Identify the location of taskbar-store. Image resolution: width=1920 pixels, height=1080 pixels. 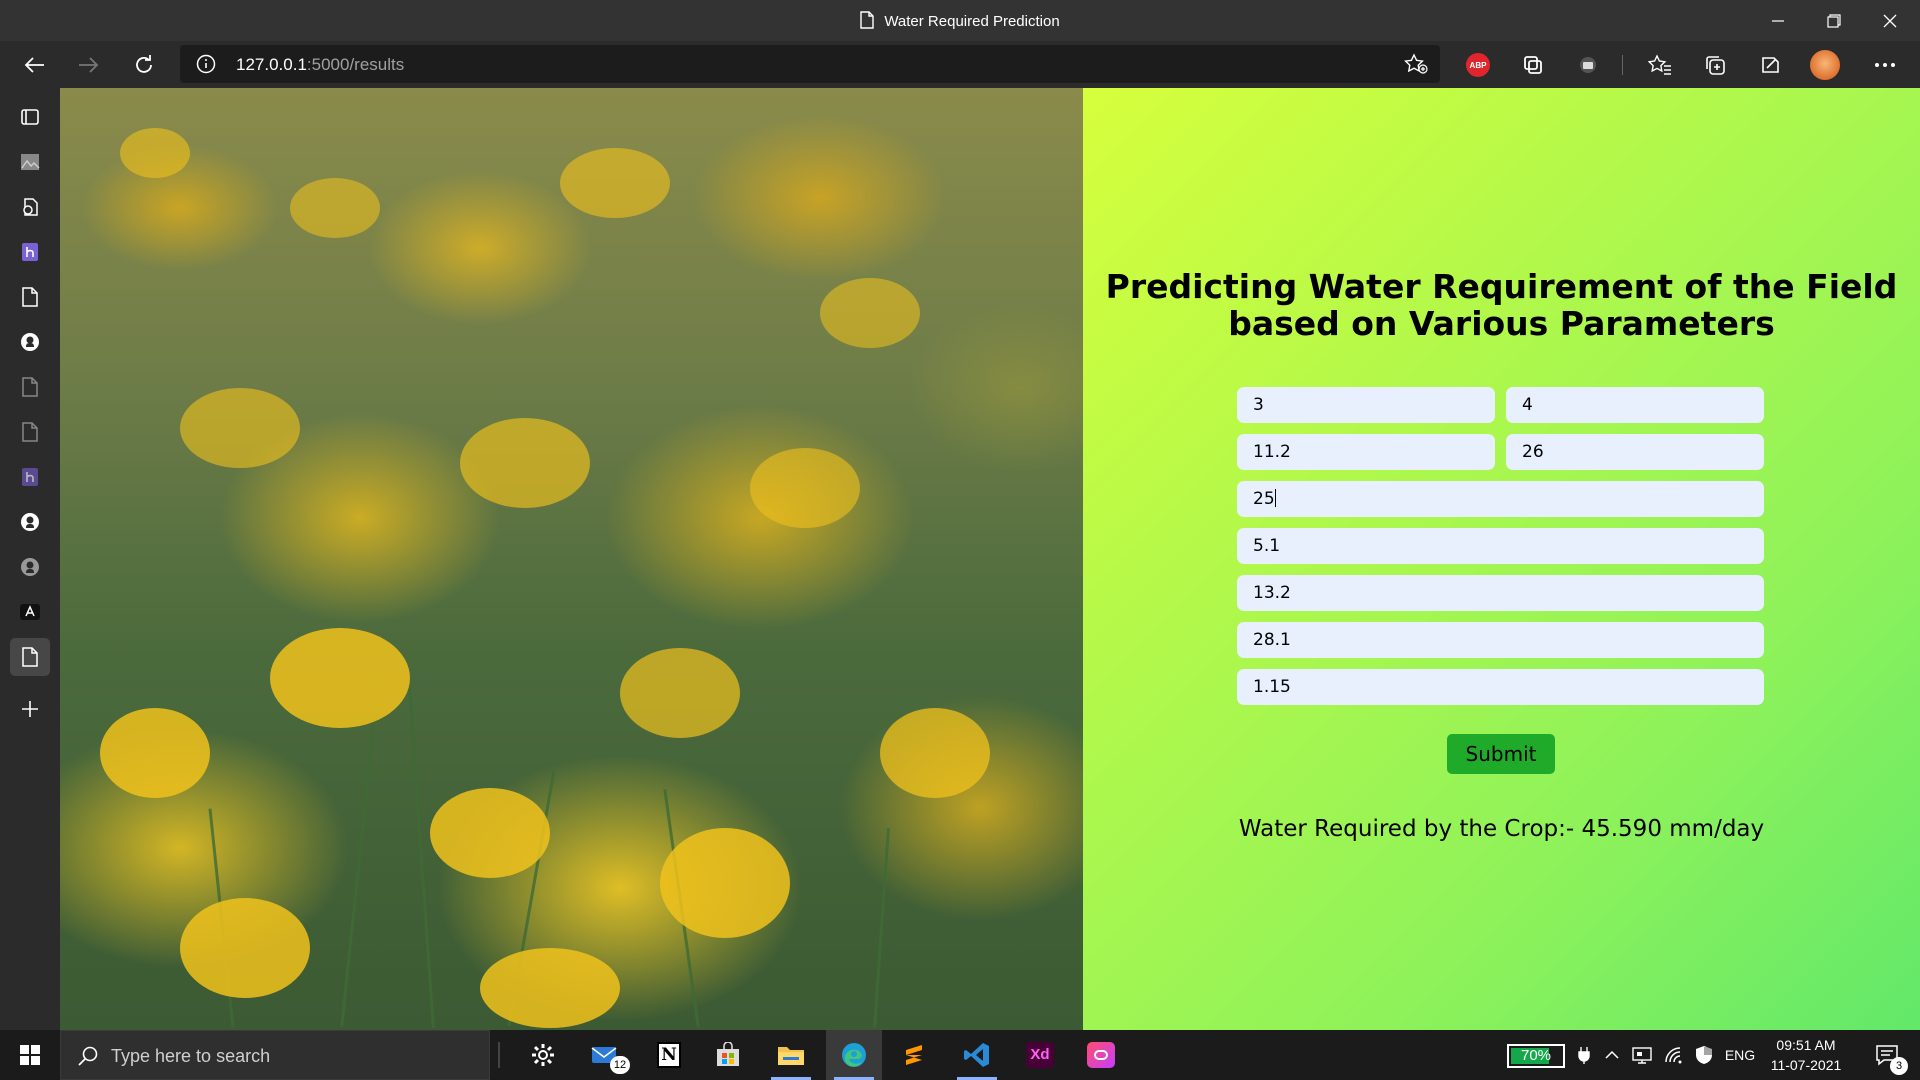
(728, 1055).